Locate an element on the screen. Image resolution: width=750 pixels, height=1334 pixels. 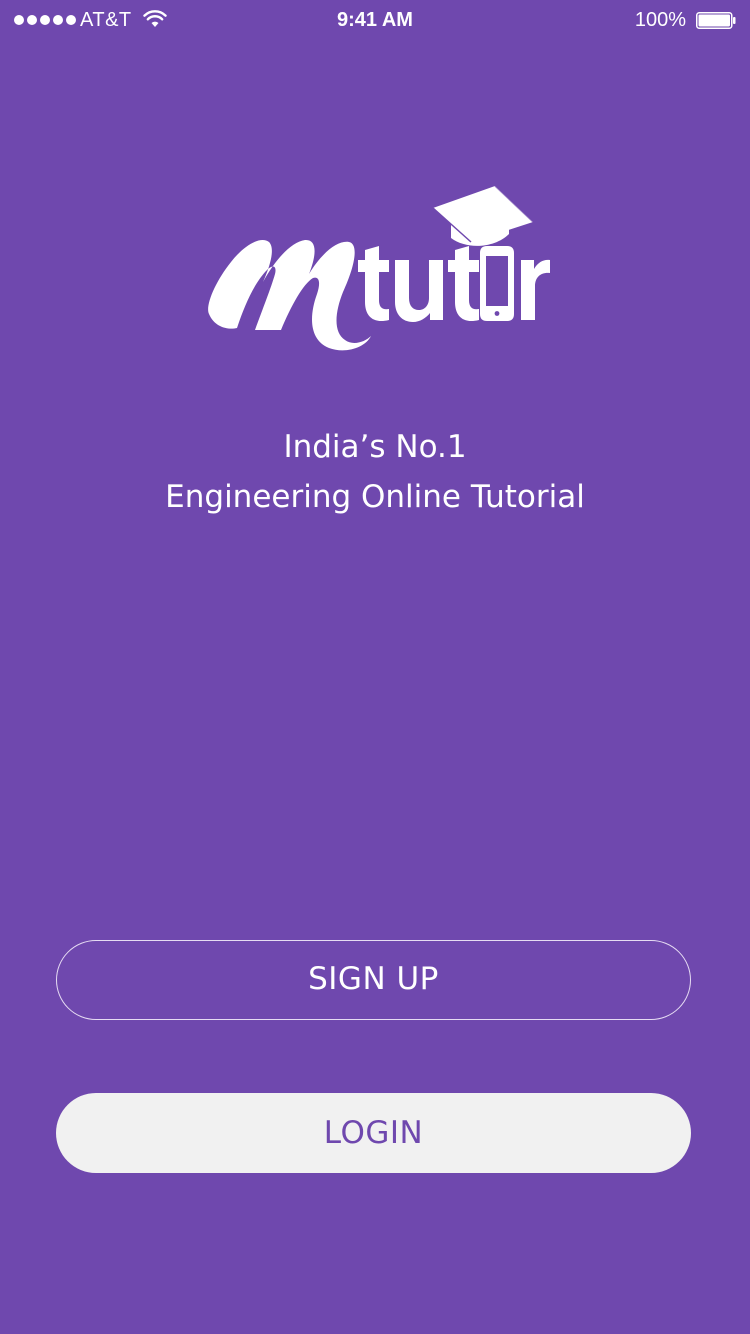
login-button: LOGIN is located at coordinates (373, 1133).